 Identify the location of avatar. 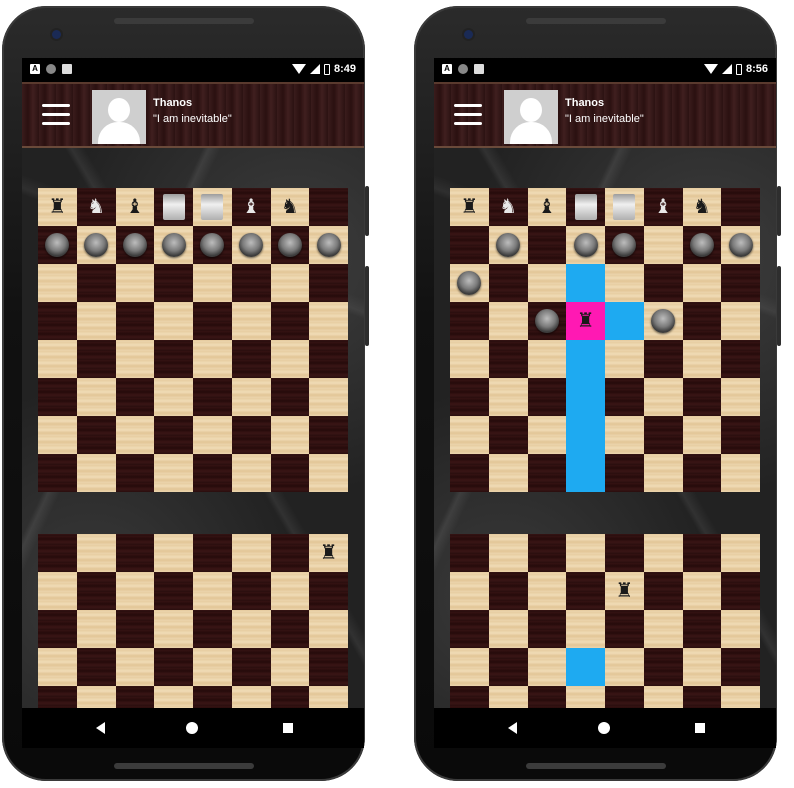
(119, 117).